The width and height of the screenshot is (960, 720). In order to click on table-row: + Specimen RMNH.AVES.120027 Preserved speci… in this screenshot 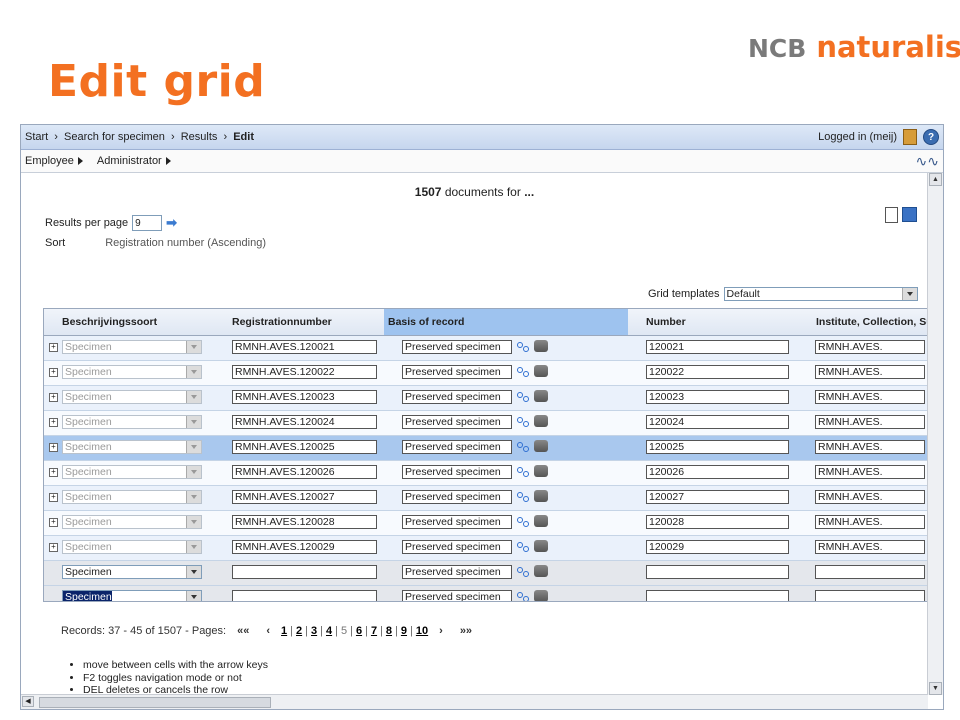, I will do `click(486, 498)`.